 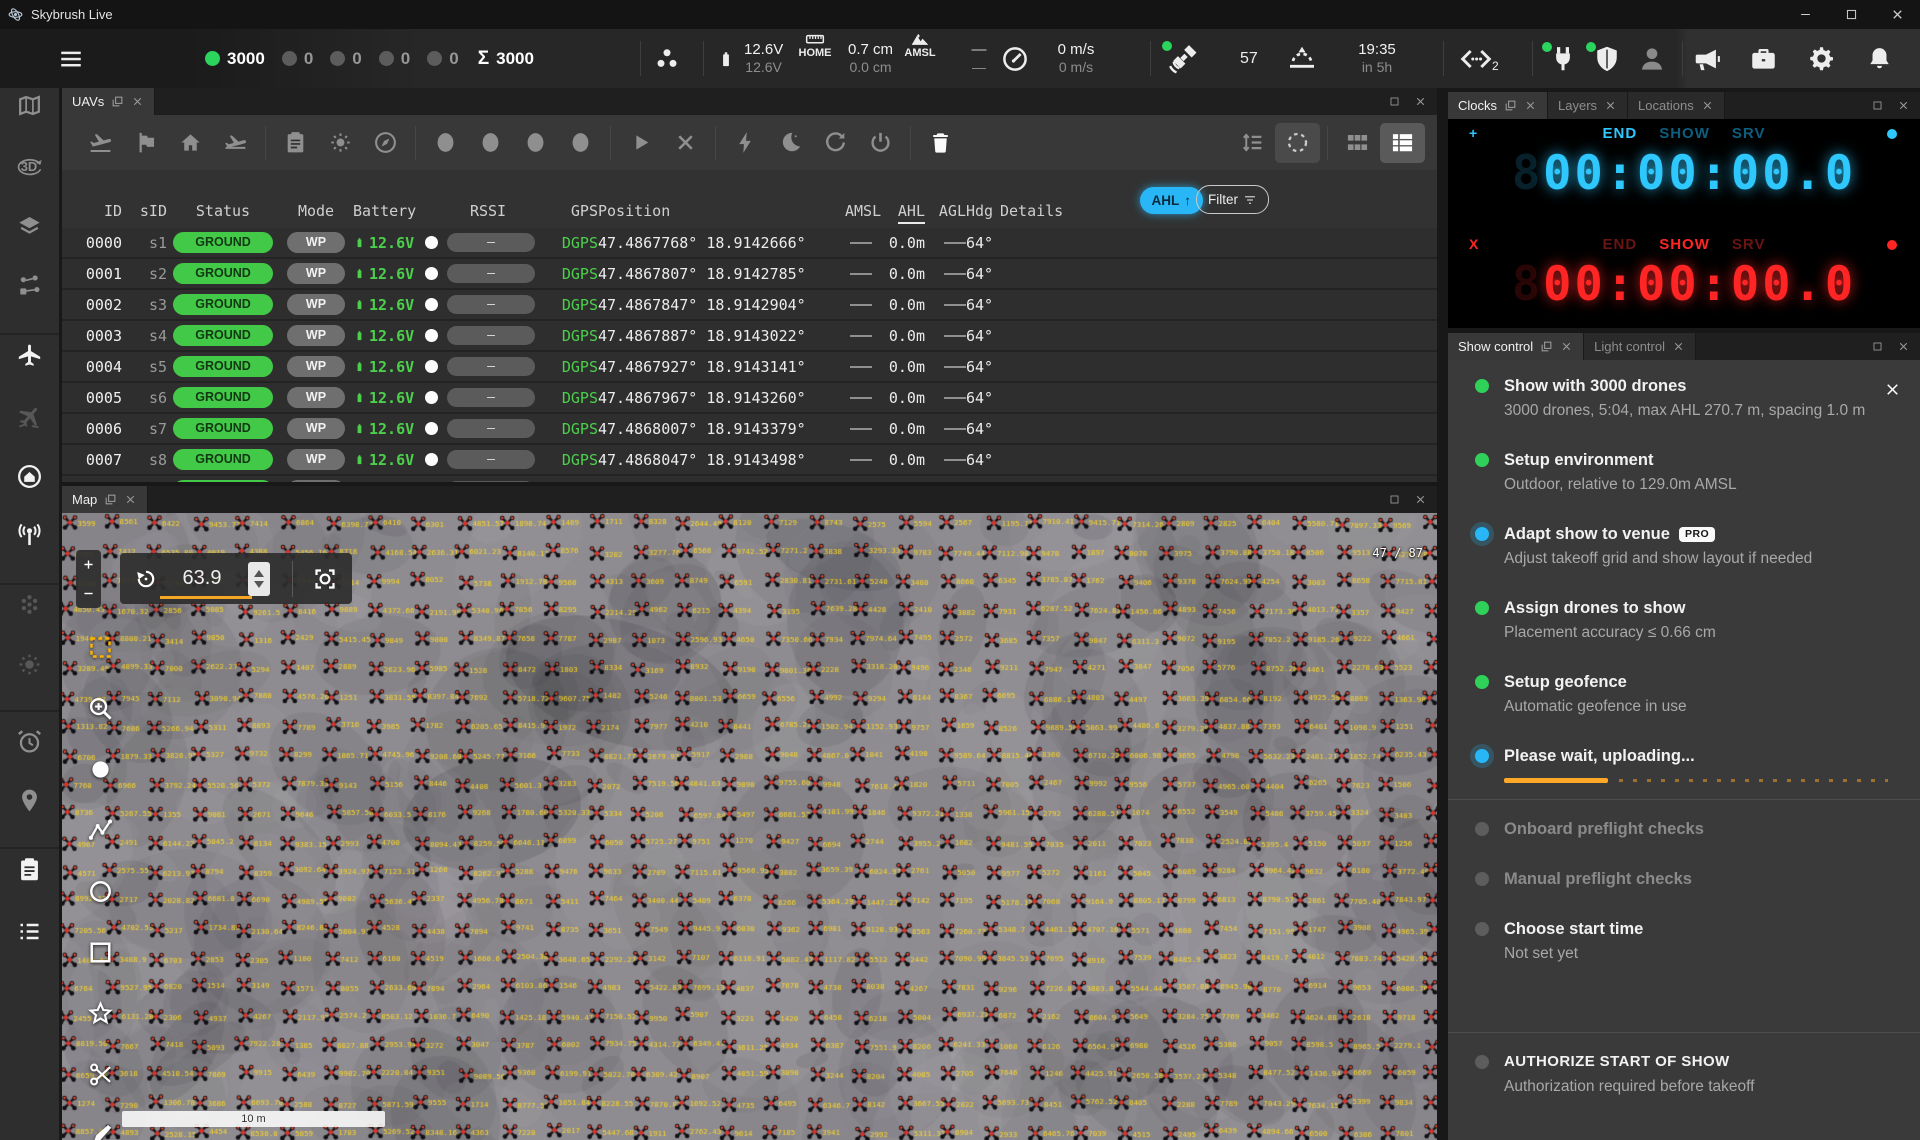 I want to click on select-tool, so click(x=100, y=647).